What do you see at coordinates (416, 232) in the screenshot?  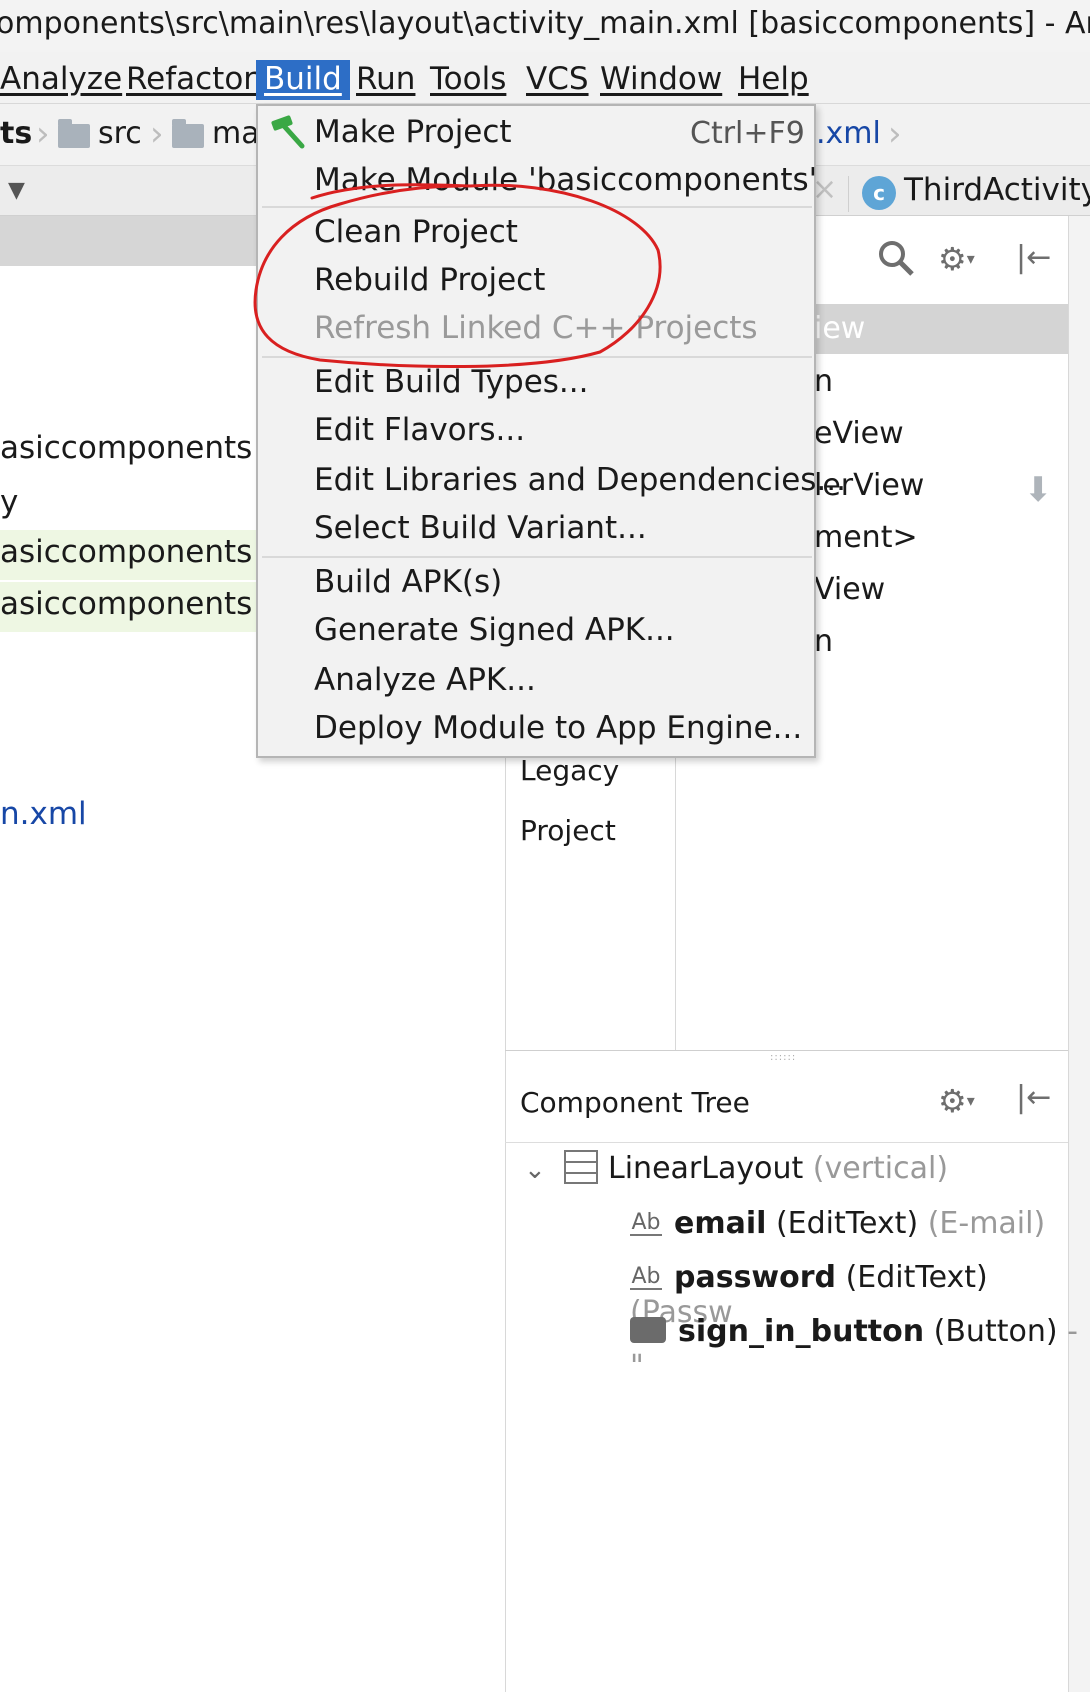 I see `menu-item-clean-project: Clean Project` at bounding box center [416, 232].